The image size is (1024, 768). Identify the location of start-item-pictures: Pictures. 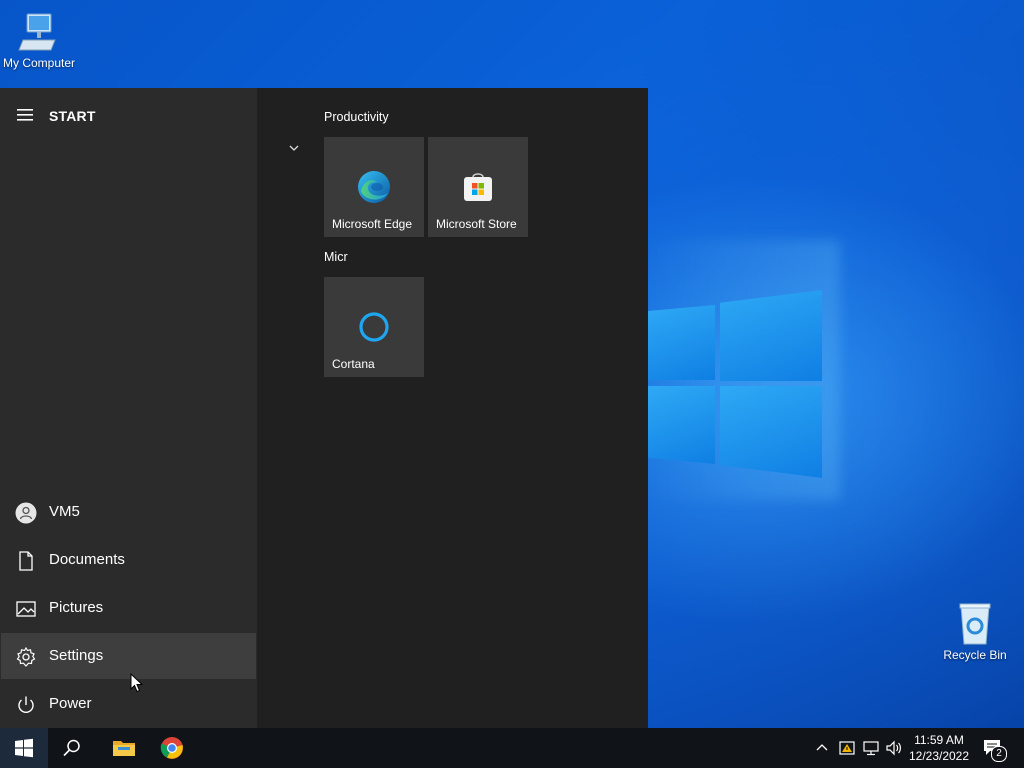
(128, 608).